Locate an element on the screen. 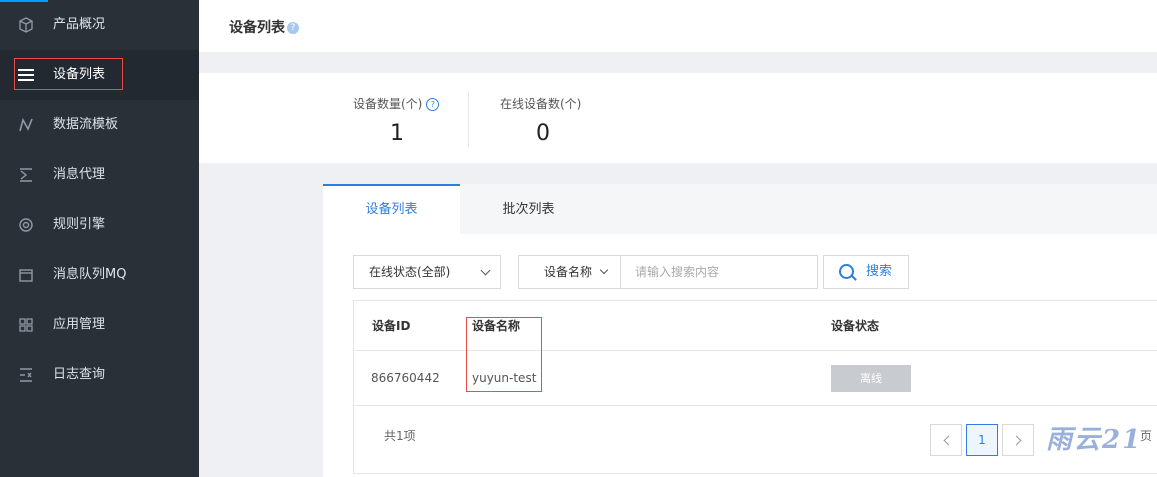 The image size is (1157, 477). sidebar-item-product-overview: 产品概况 is located at coordinates (99, 25).